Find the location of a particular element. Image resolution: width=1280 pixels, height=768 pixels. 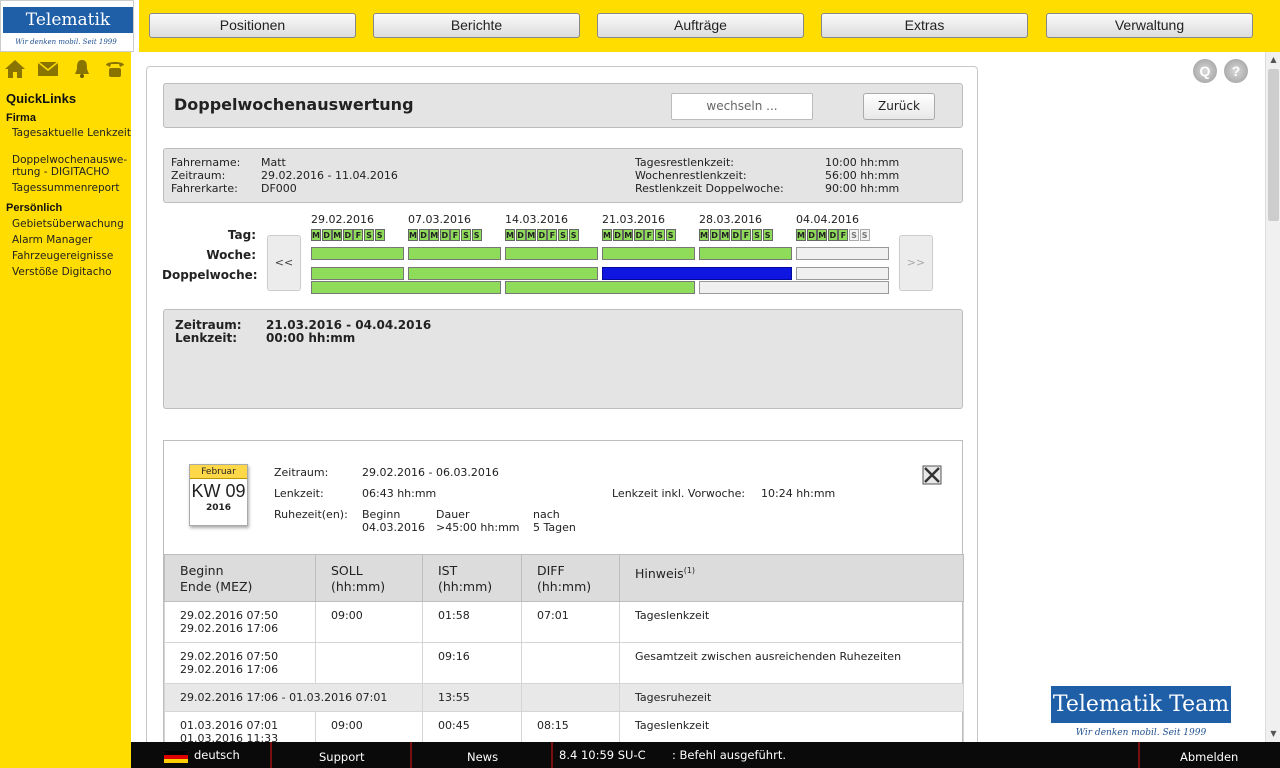

doubleweek-bar-selected is located at coordinates (697, 273).